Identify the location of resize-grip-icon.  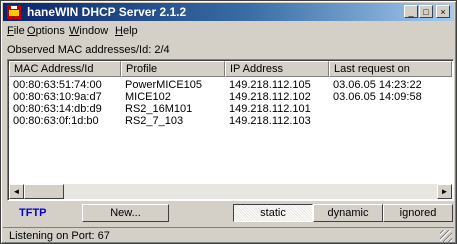
(446, 236).